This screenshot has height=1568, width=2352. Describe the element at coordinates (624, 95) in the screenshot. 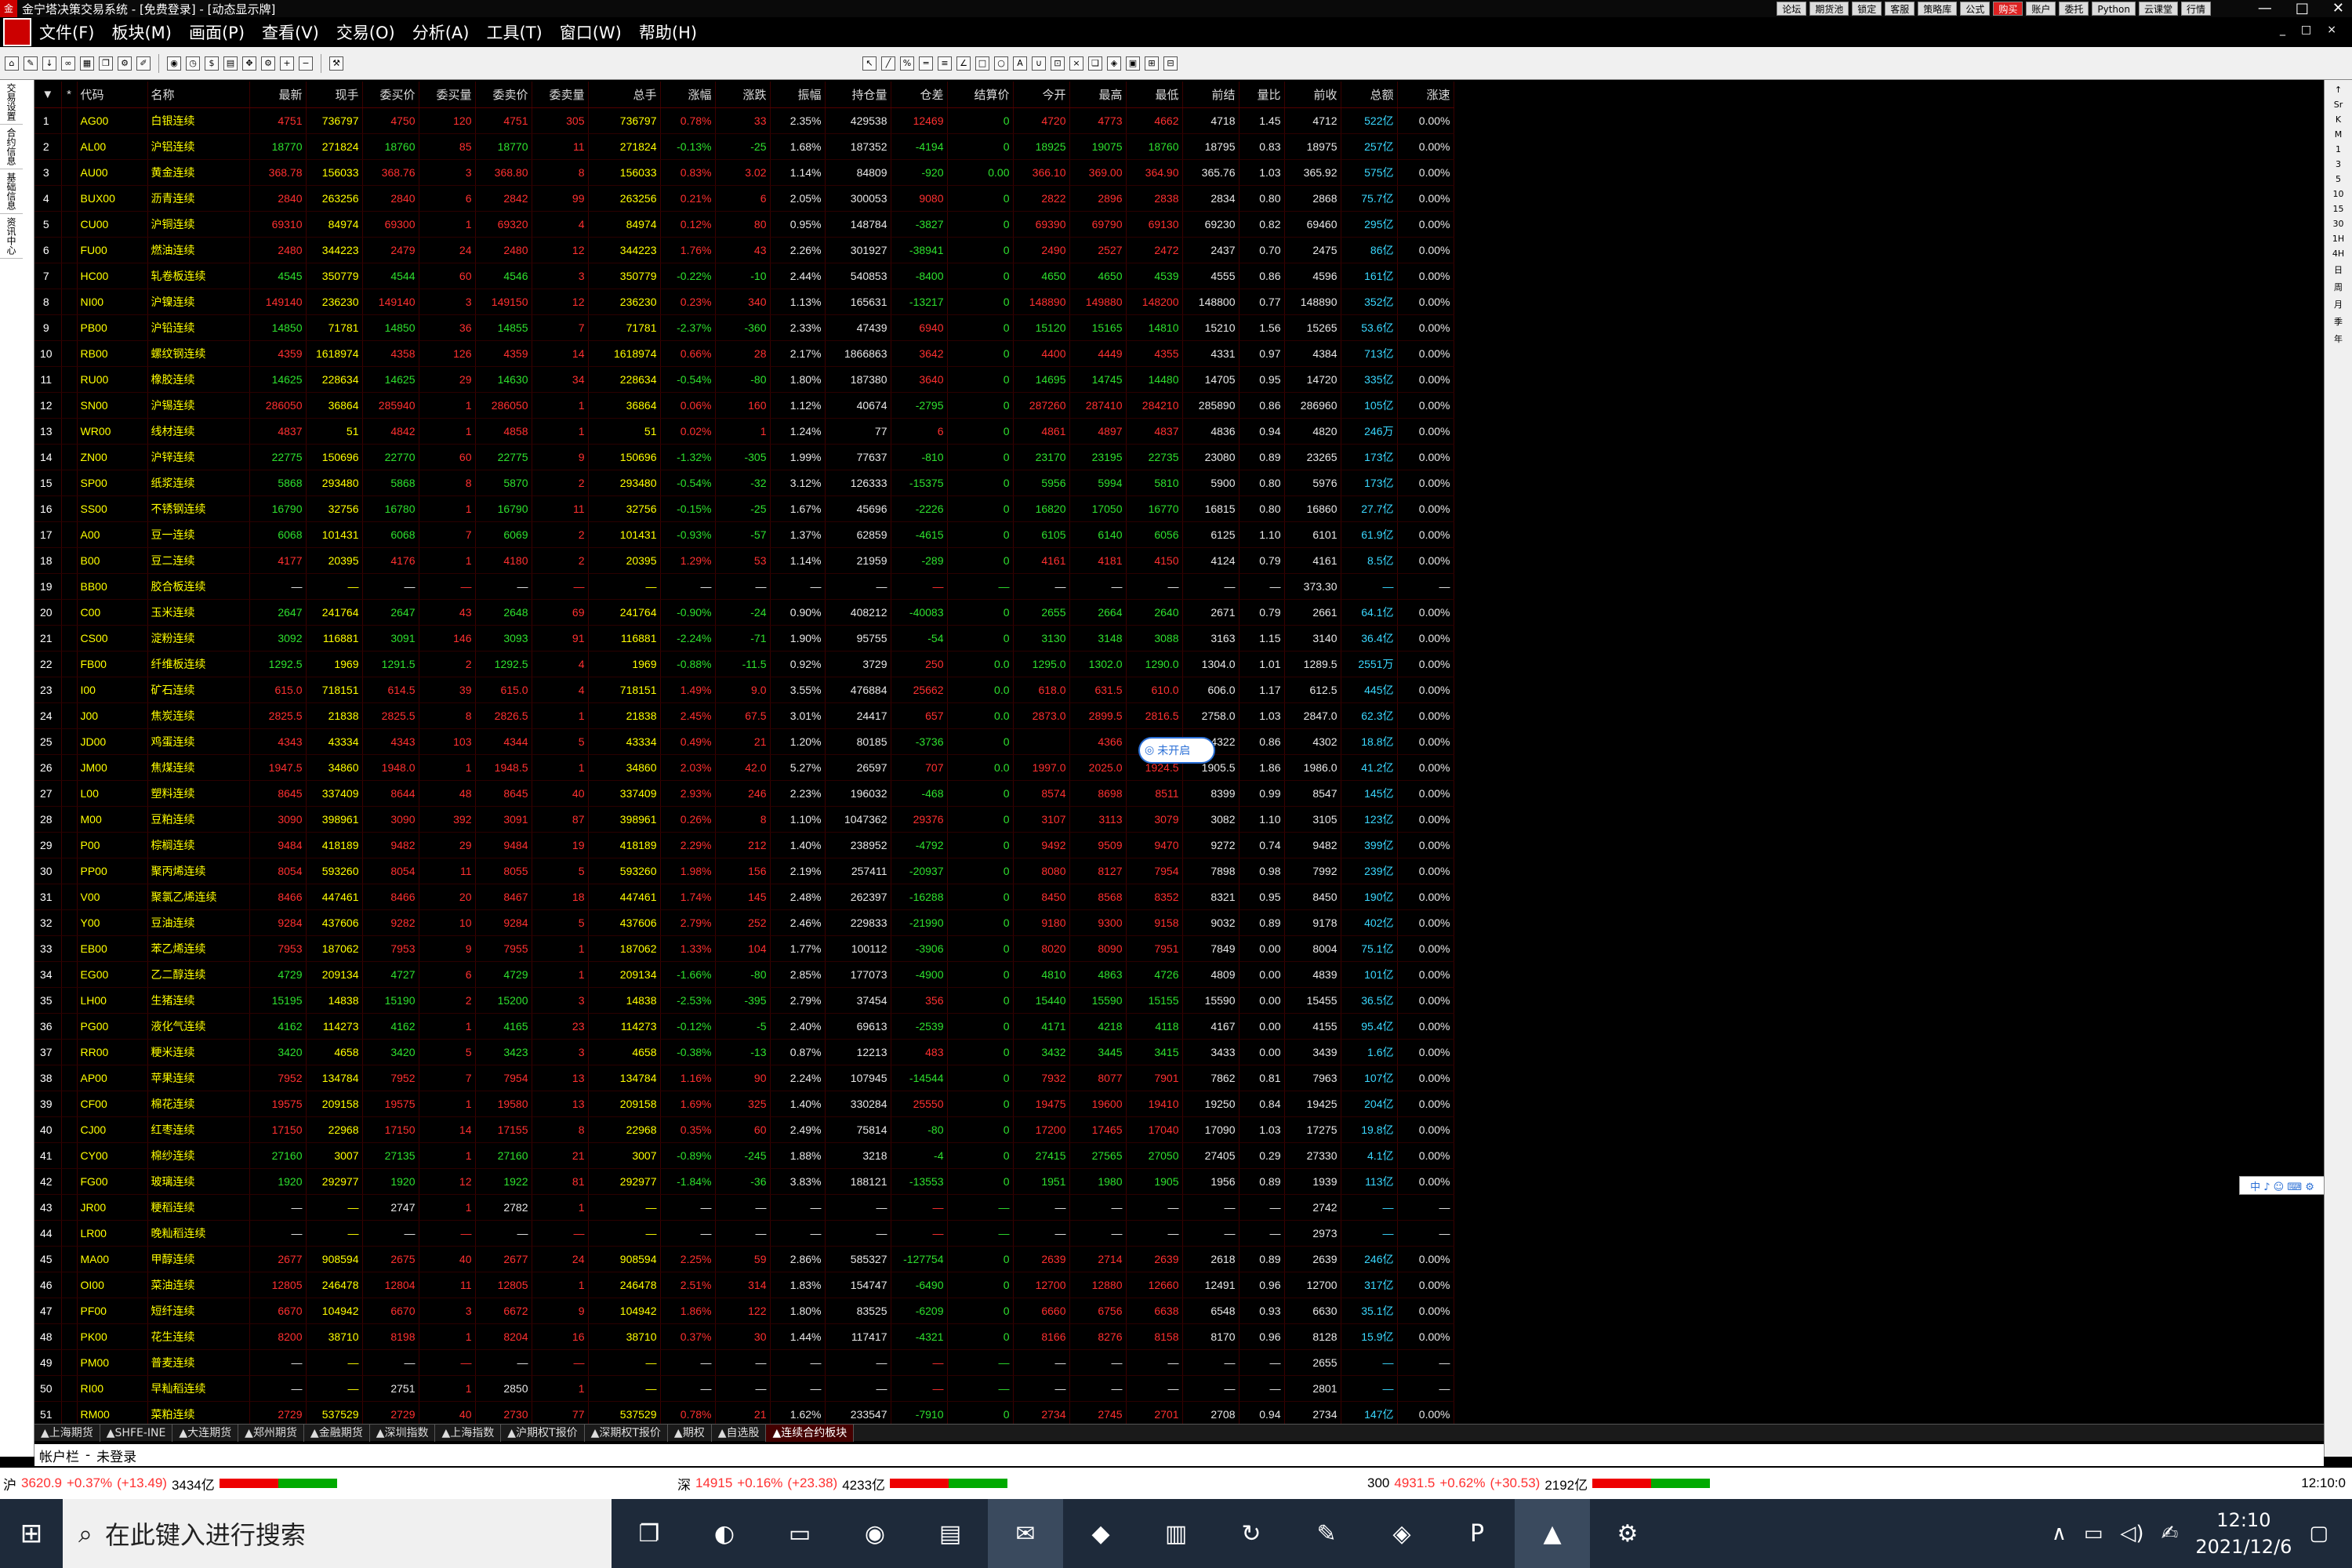

I see `column-header: 总手` at that location.